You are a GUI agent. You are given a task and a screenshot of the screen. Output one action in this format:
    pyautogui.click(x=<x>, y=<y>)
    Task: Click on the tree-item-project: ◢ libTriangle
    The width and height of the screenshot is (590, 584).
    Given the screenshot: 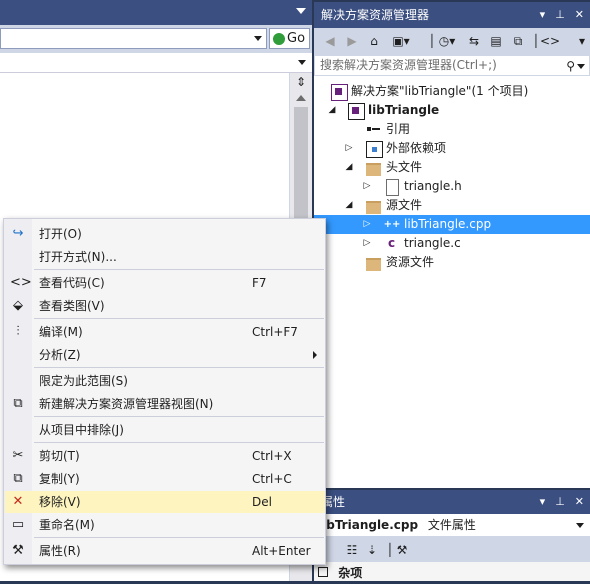 What is the action you would take?
    pyautogui.click(x=452, y=110)
    